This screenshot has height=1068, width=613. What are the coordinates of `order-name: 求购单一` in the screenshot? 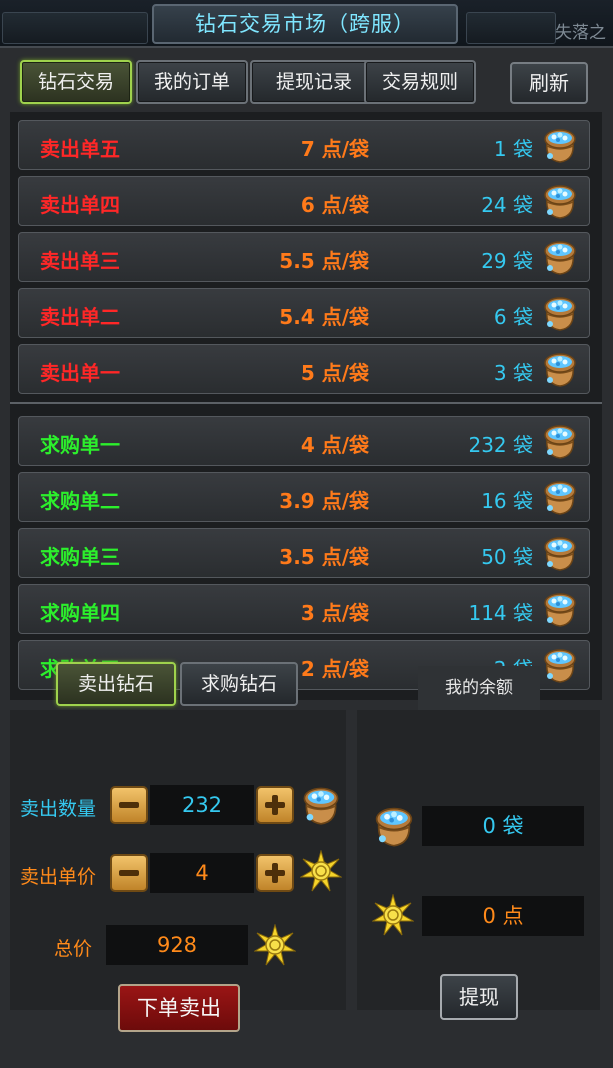 It's located at (80, 445).